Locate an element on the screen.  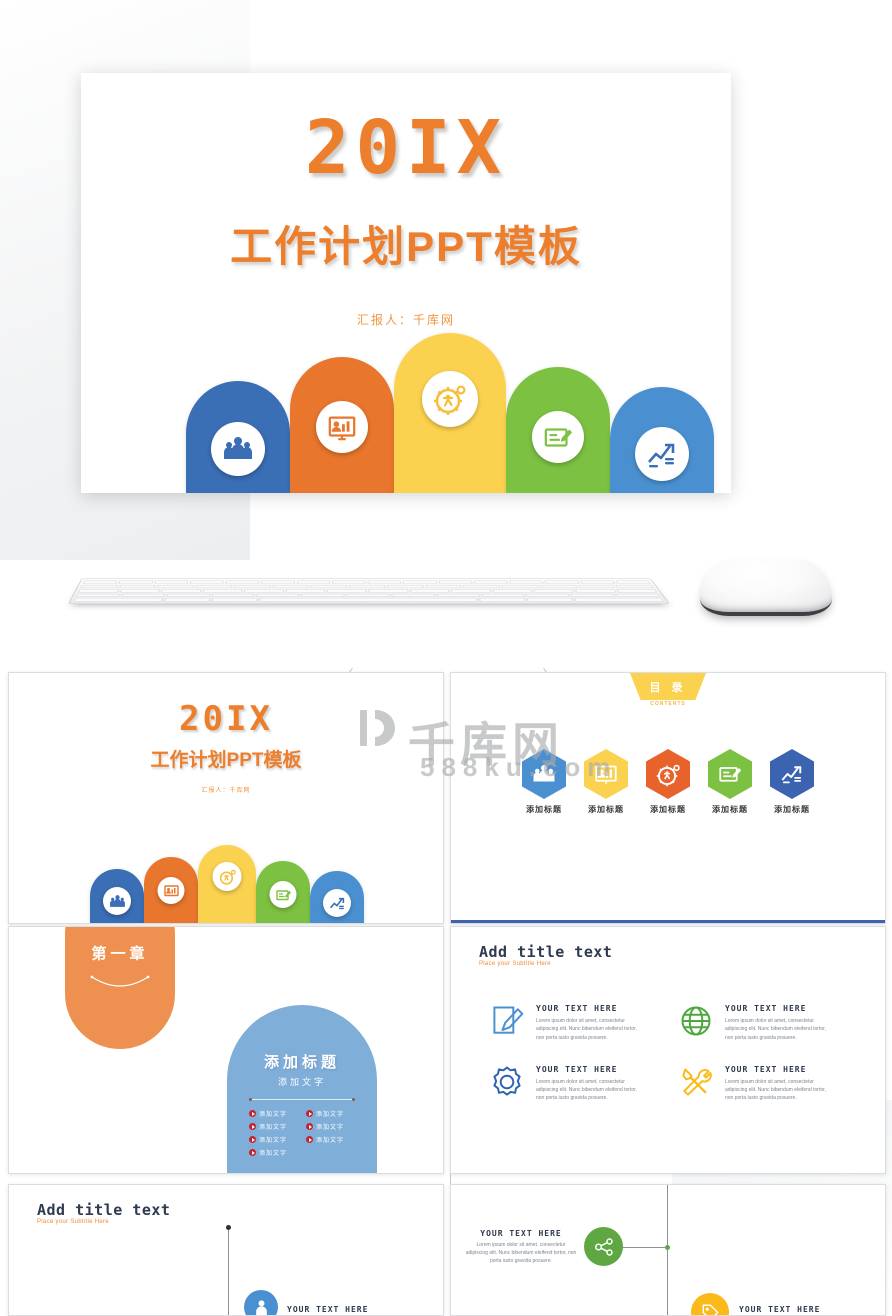
timeline-node-icon is located at coordinates (261, 1303).